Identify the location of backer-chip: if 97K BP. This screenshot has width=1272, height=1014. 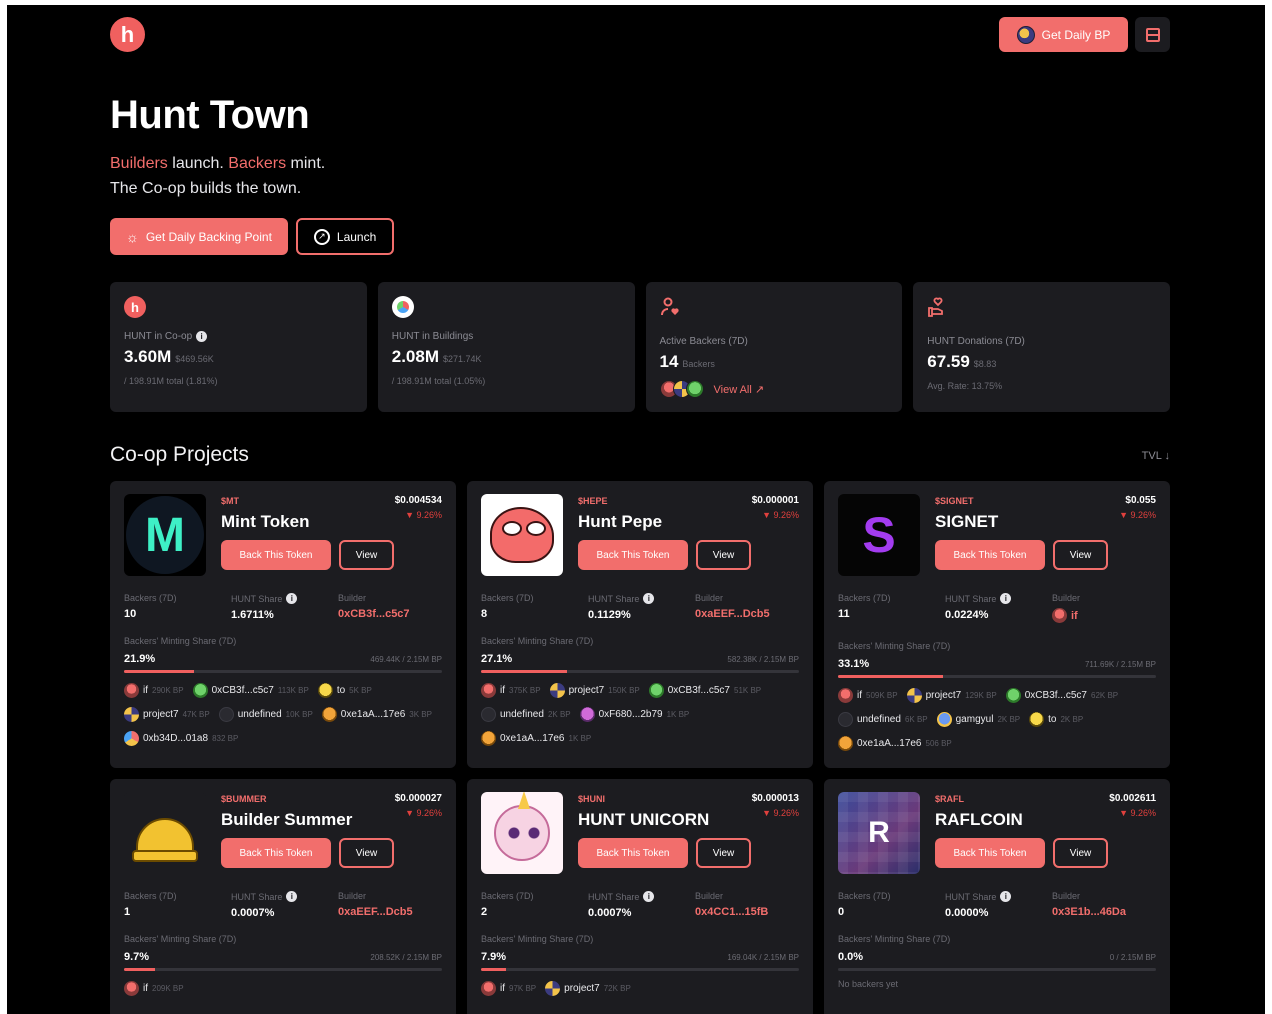
(508, 988).